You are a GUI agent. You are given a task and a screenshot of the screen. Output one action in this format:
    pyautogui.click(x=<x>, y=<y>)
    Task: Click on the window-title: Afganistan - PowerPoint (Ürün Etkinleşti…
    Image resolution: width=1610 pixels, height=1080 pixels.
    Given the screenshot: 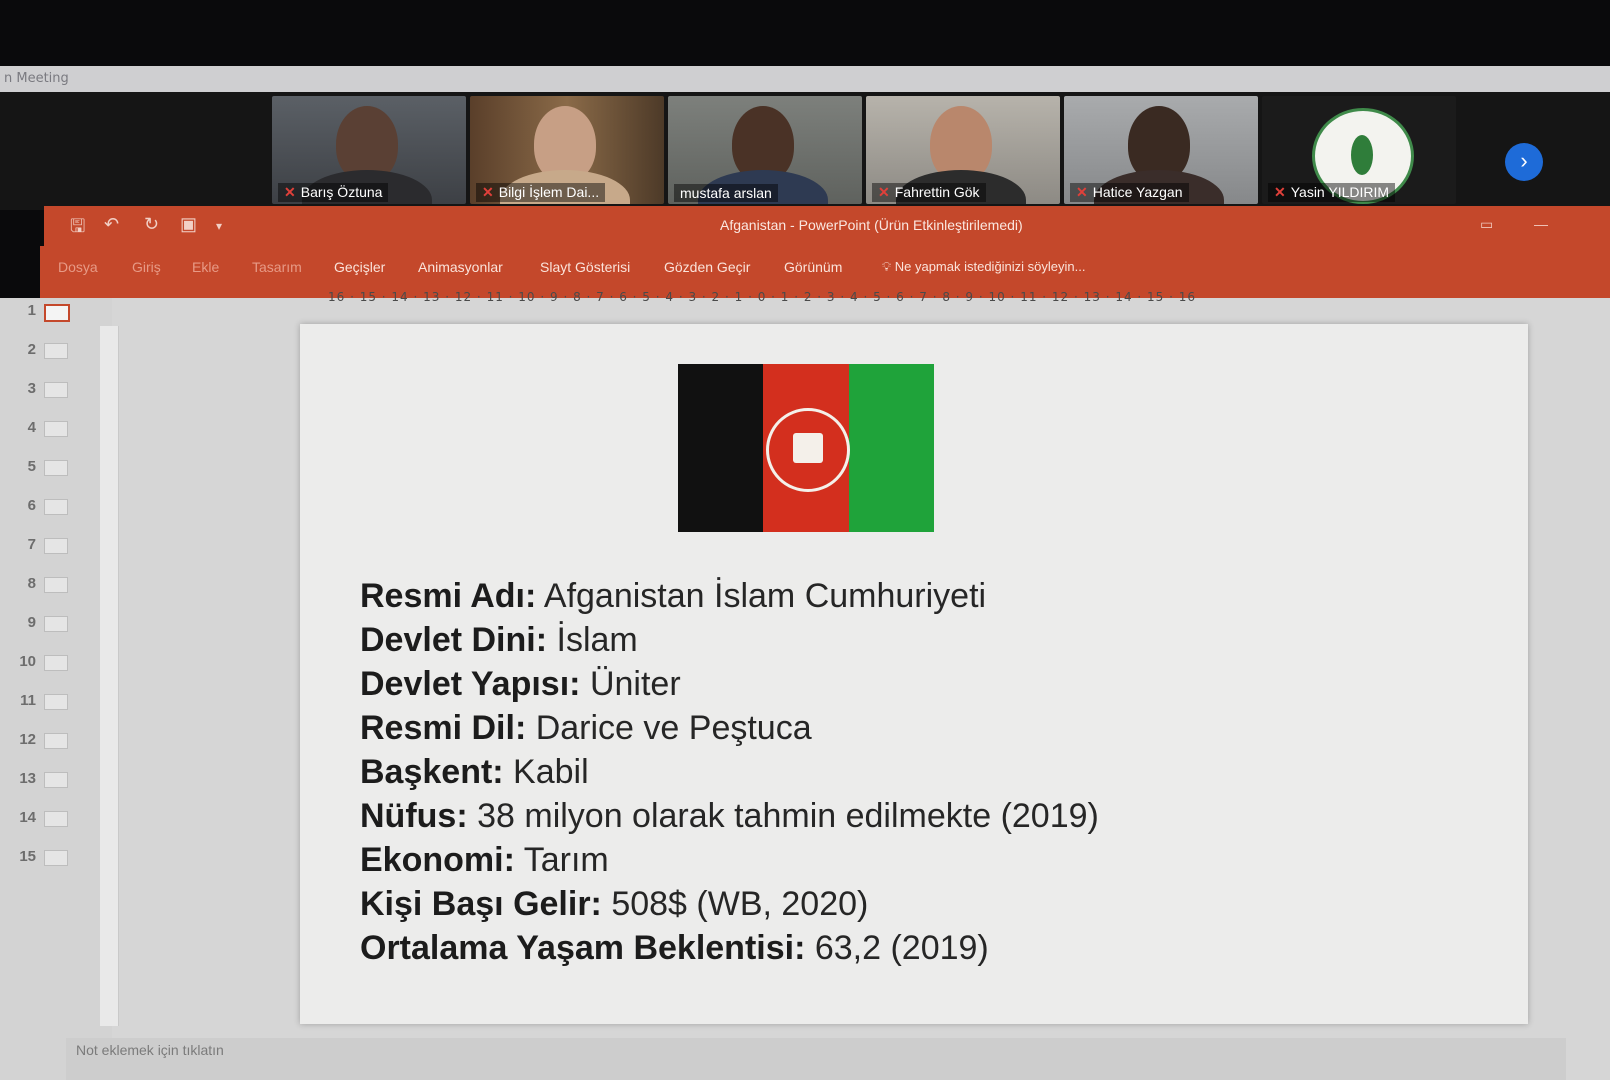 What is the action you would take?
    pyautogui.click(x=871, y=225)
    